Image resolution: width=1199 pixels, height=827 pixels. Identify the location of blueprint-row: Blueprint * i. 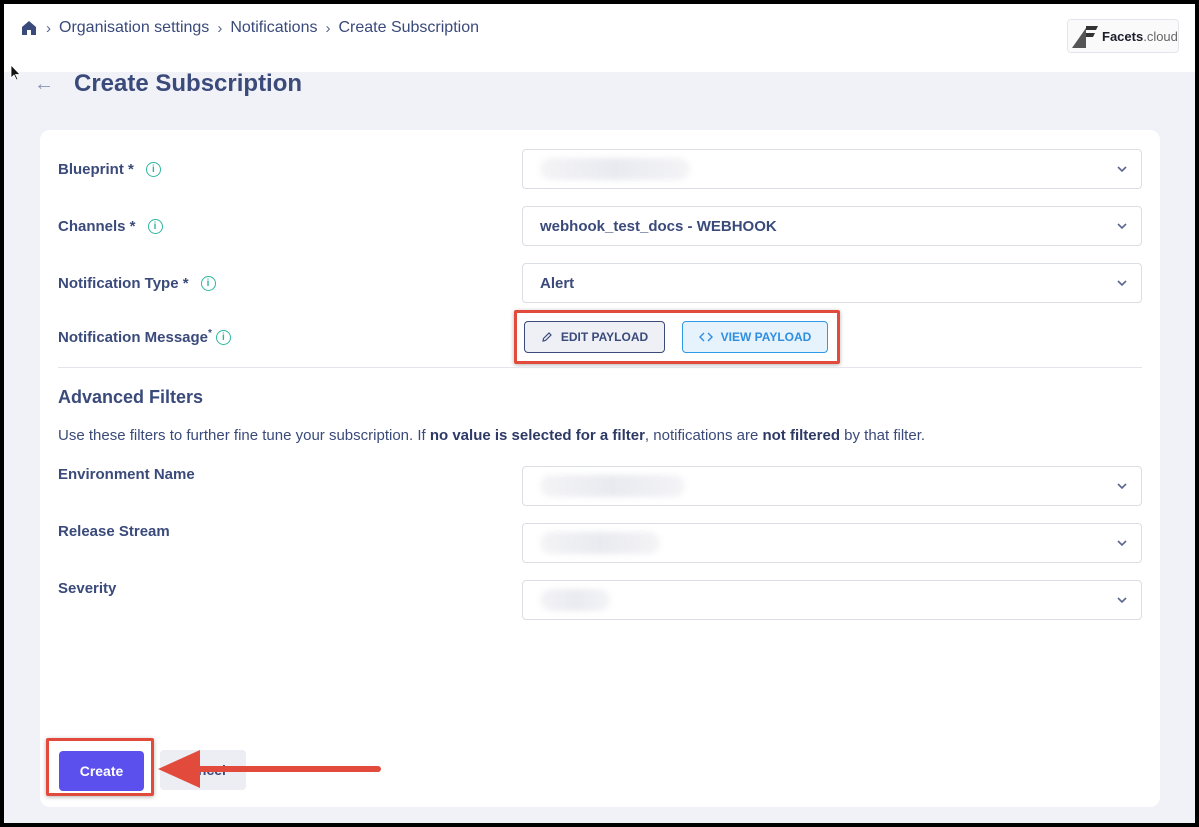
(600, 169).